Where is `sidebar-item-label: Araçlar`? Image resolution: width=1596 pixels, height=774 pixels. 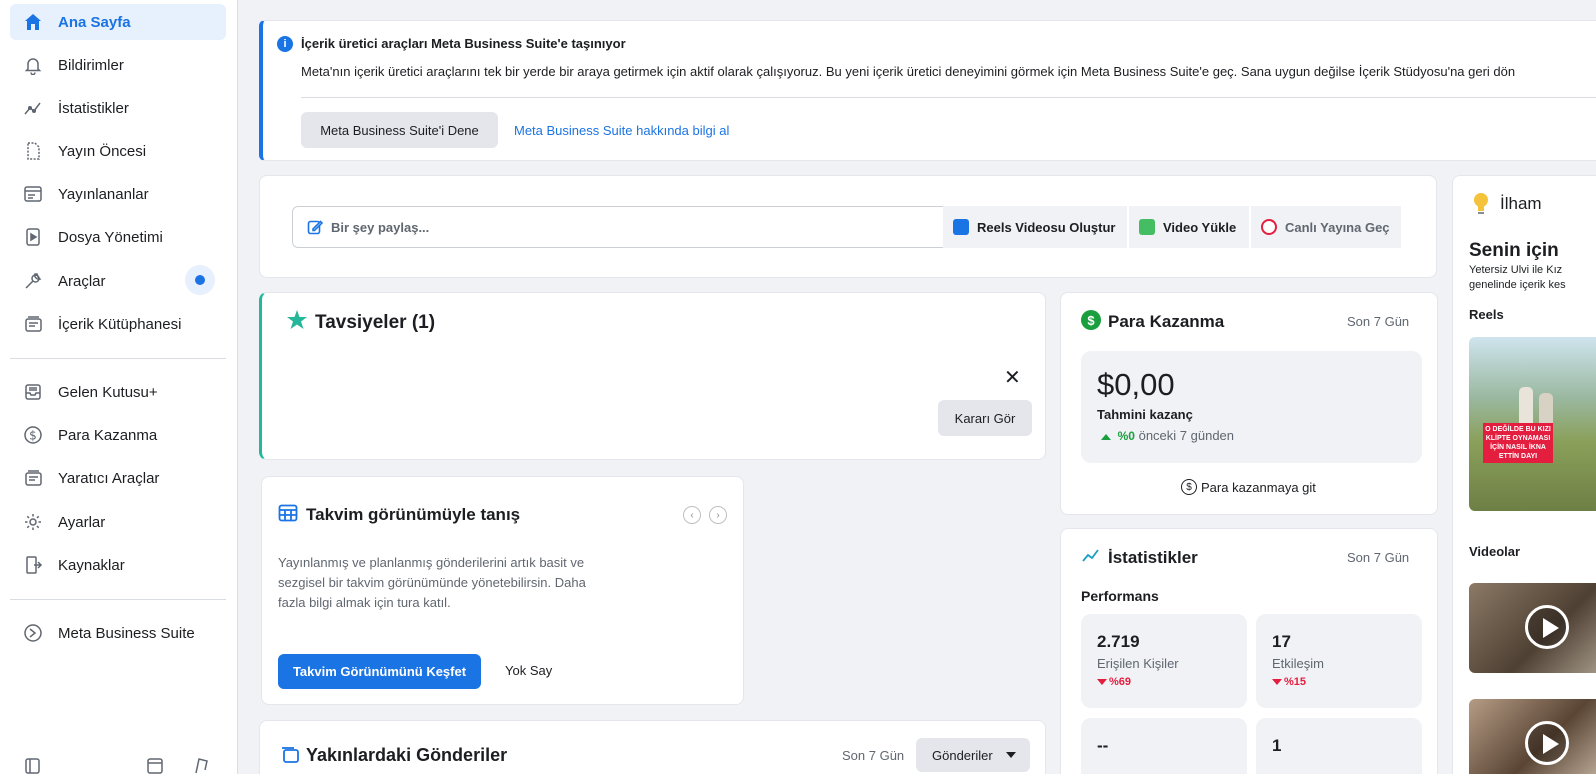 sidebar-item-label: Araçlar is located at coordinates (82, 281).